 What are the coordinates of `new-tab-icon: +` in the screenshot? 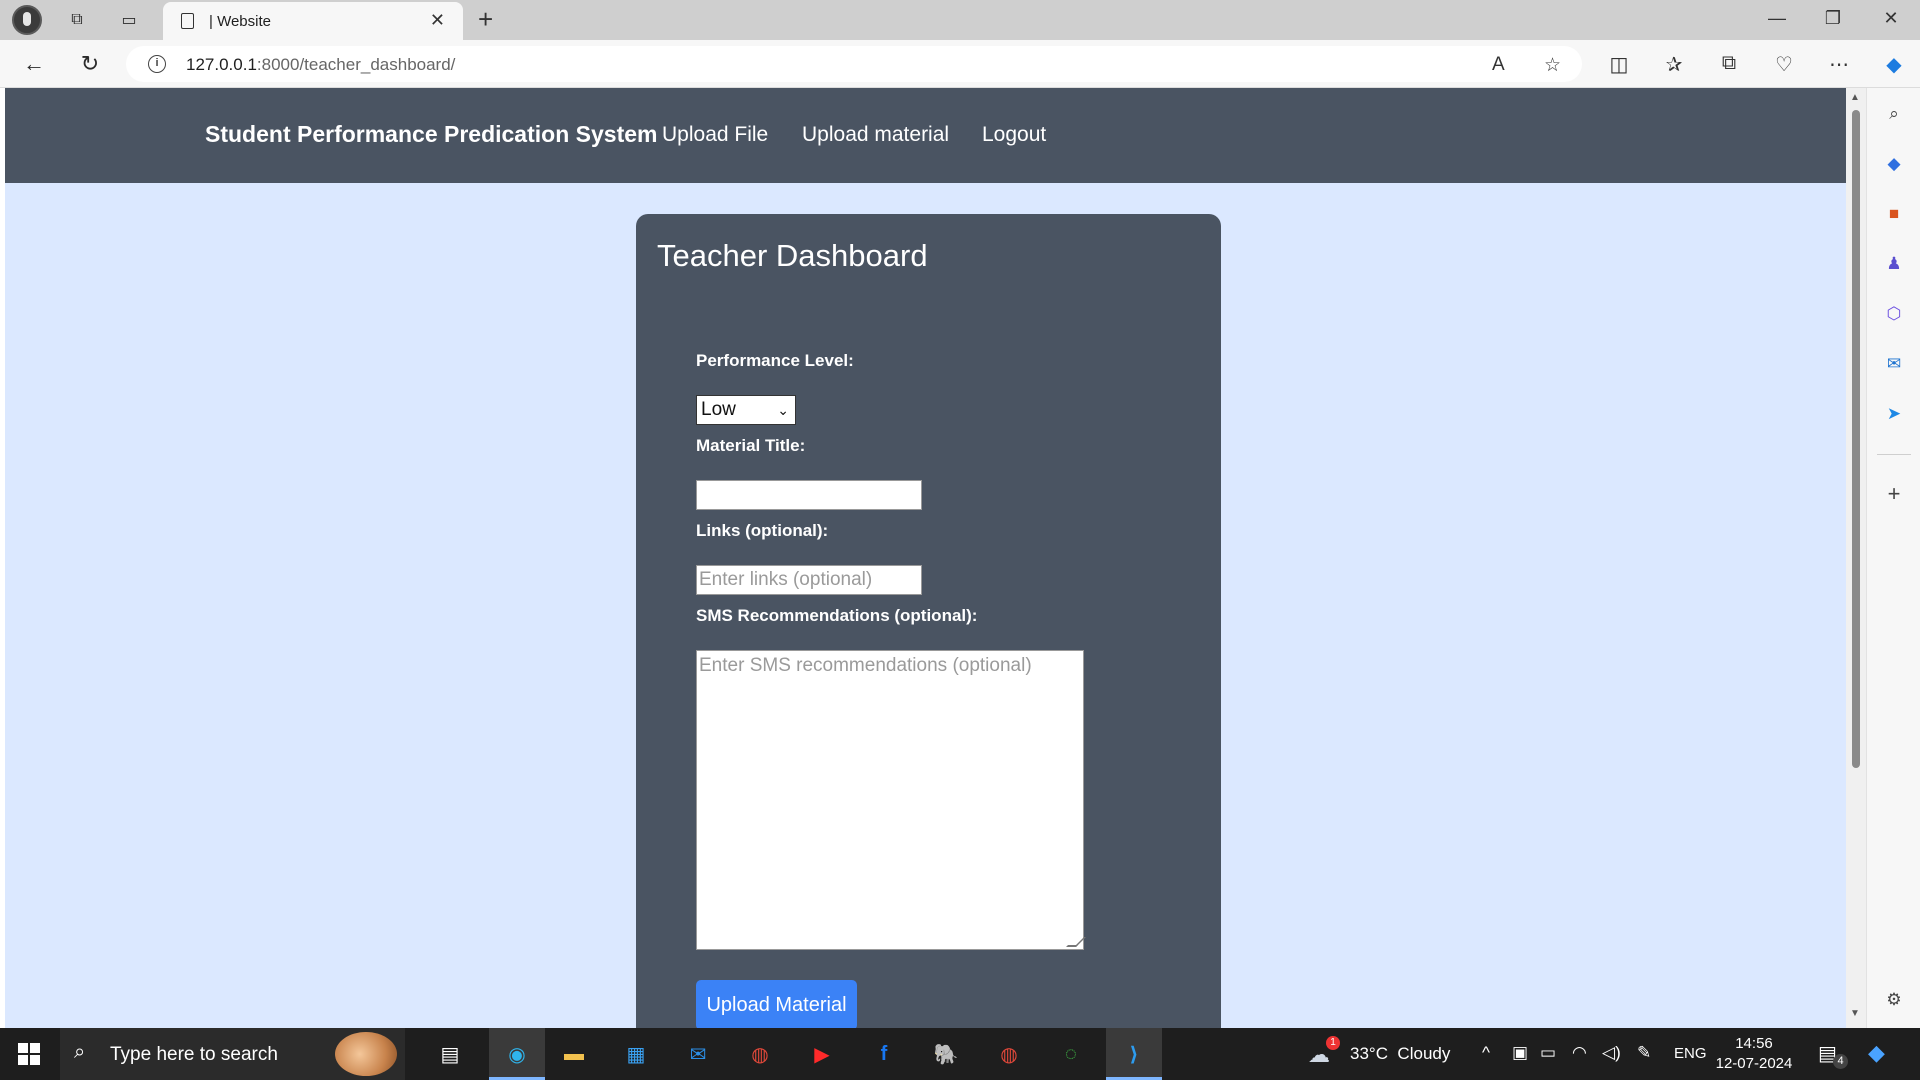 It's located at (485, 19).